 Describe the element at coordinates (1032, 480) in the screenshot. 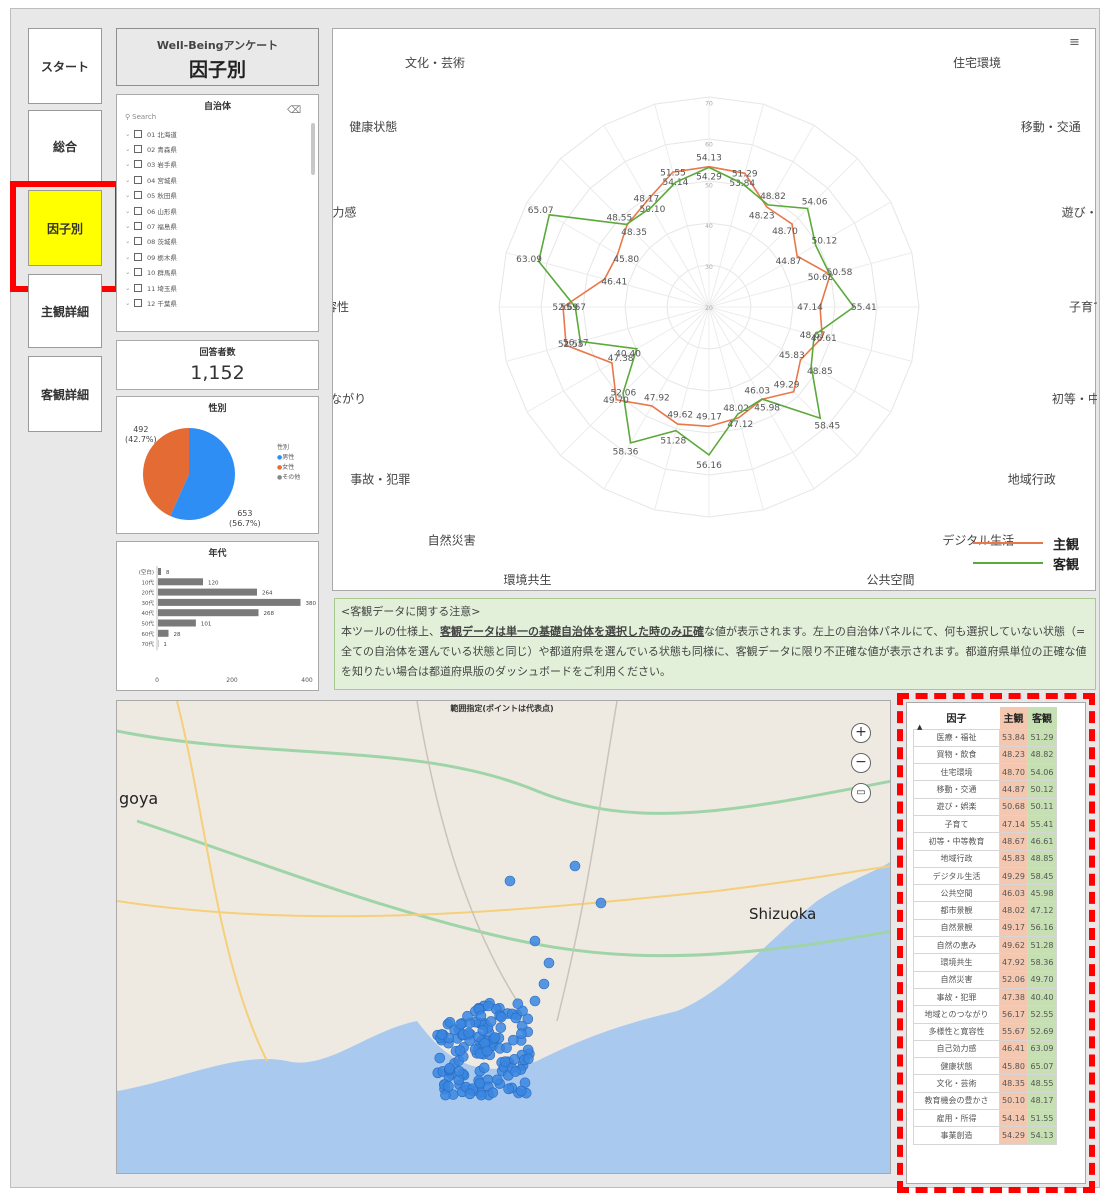

I see `radar-axis-label: 地域行政` at that location.